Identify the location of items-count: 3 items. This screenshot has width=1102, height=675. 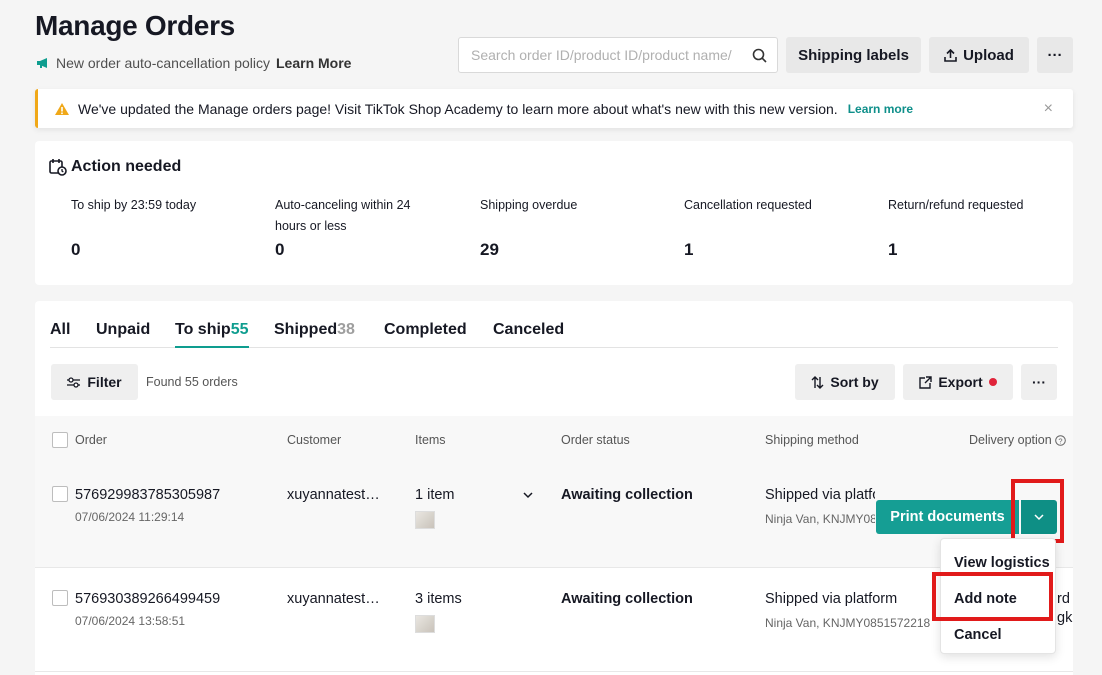
(438, 599).